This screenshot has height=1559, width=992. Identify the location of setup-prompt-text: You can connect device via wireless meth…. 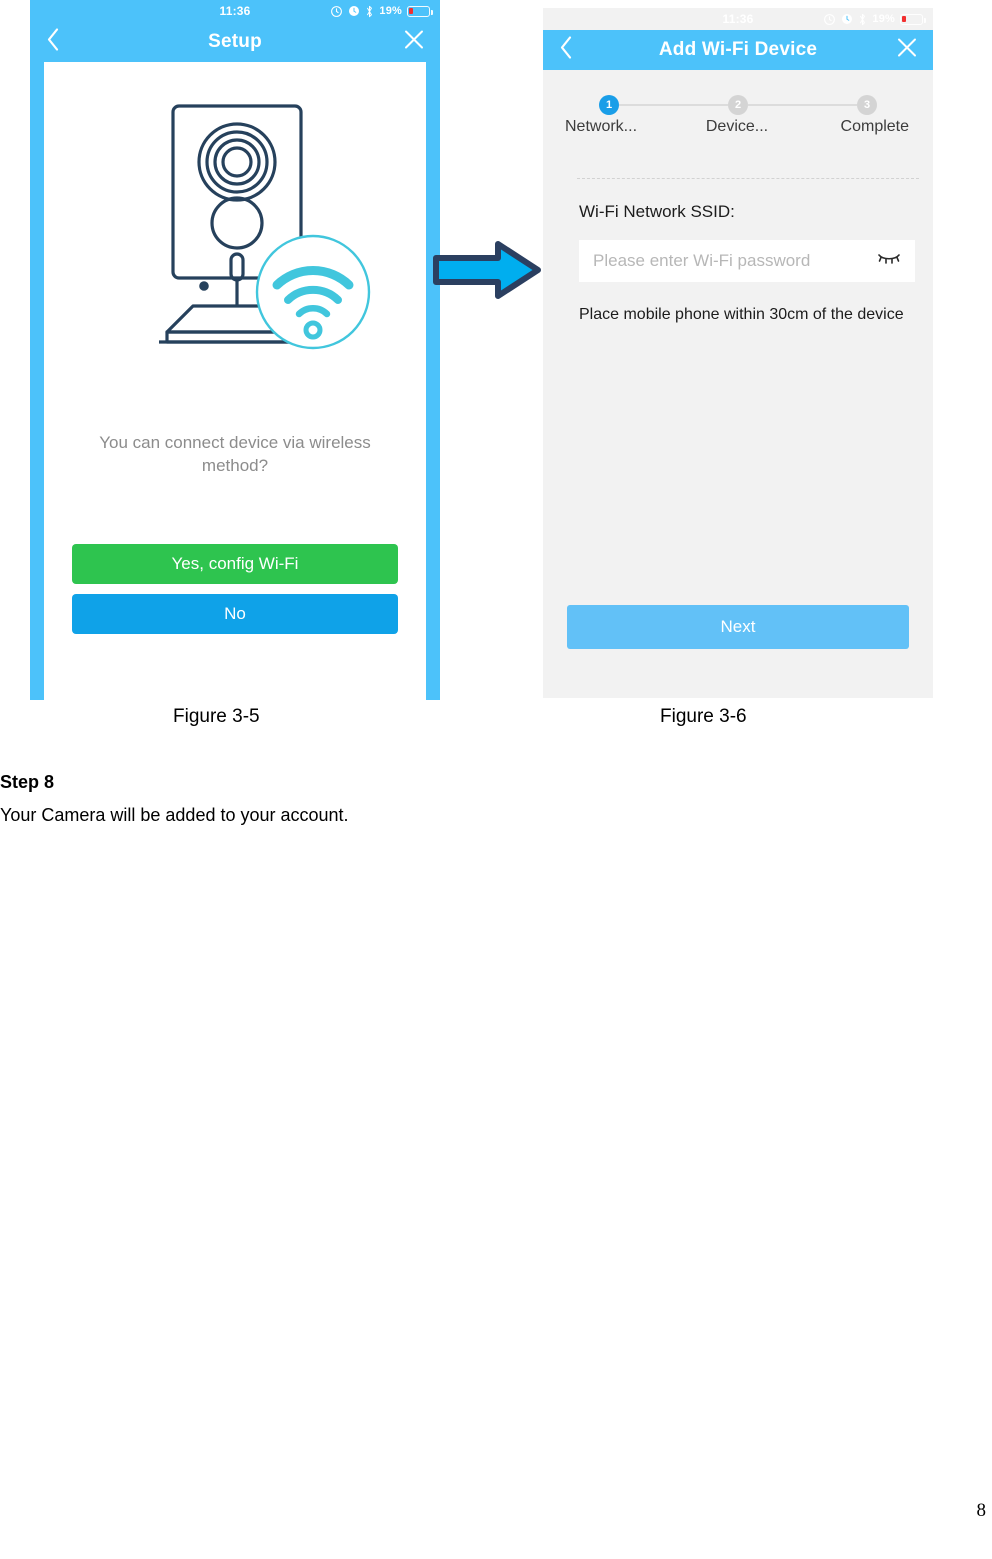
(235, 454).